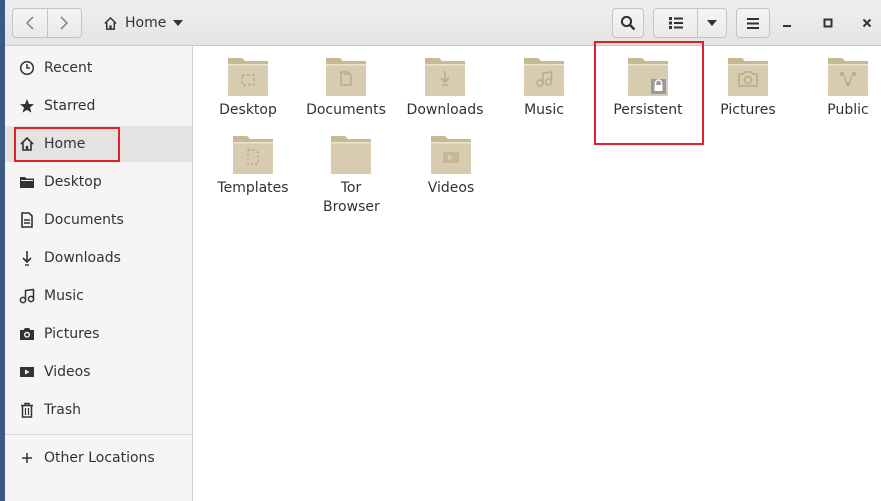 The image size is (881, 501). I want to click on folder-item-desktop: Desktop, so click(248, 86).